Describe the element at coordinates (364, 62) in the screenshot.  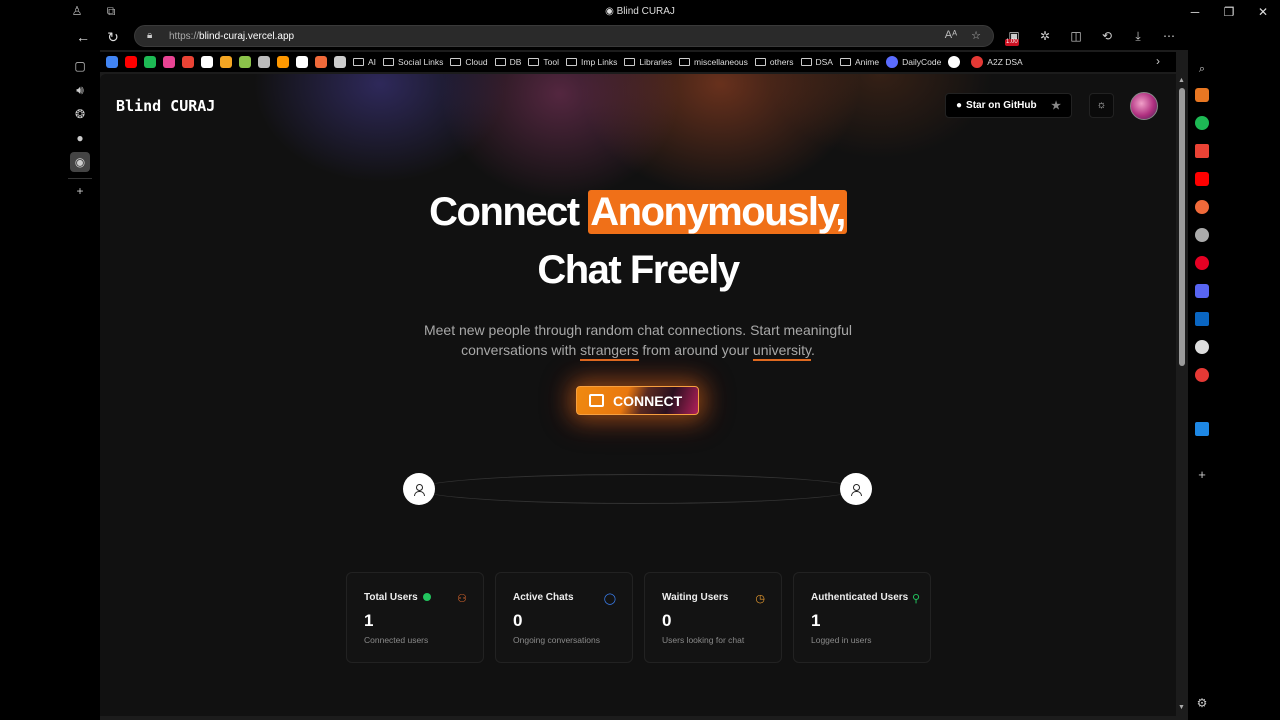
I see `bookmark-folder: AI` at that location.